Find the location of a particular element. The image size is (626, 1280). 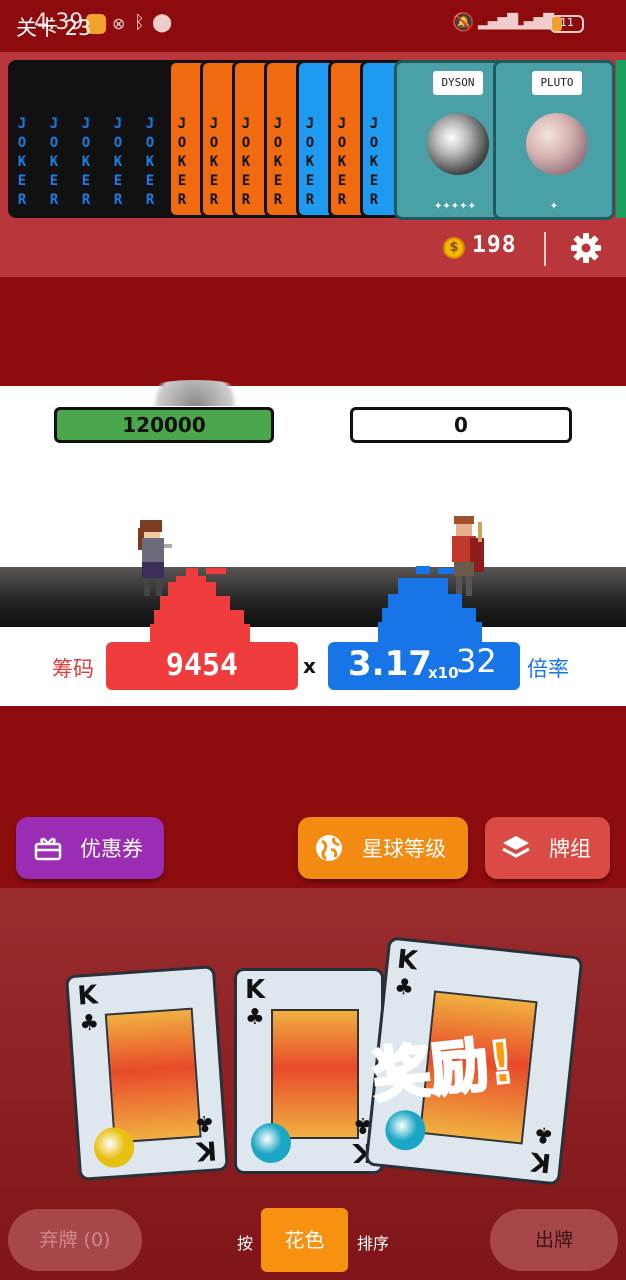

planet-name: PLUTO is located at coordinates (557, 83).